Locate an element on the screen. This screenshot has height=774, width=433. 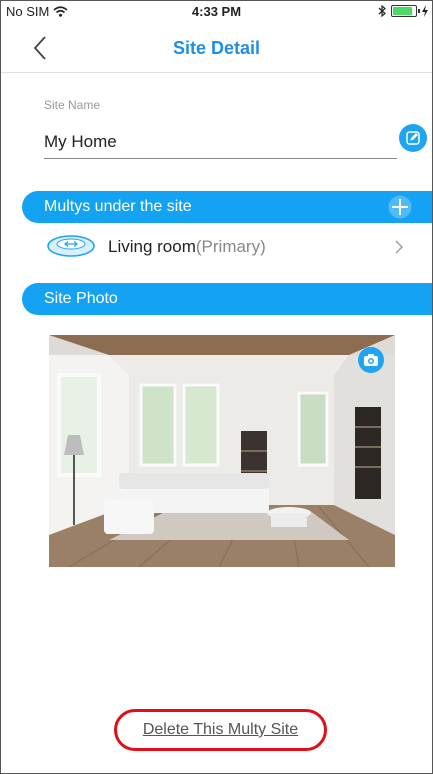
bluetooth-icon is located at coordinates (382, 11).